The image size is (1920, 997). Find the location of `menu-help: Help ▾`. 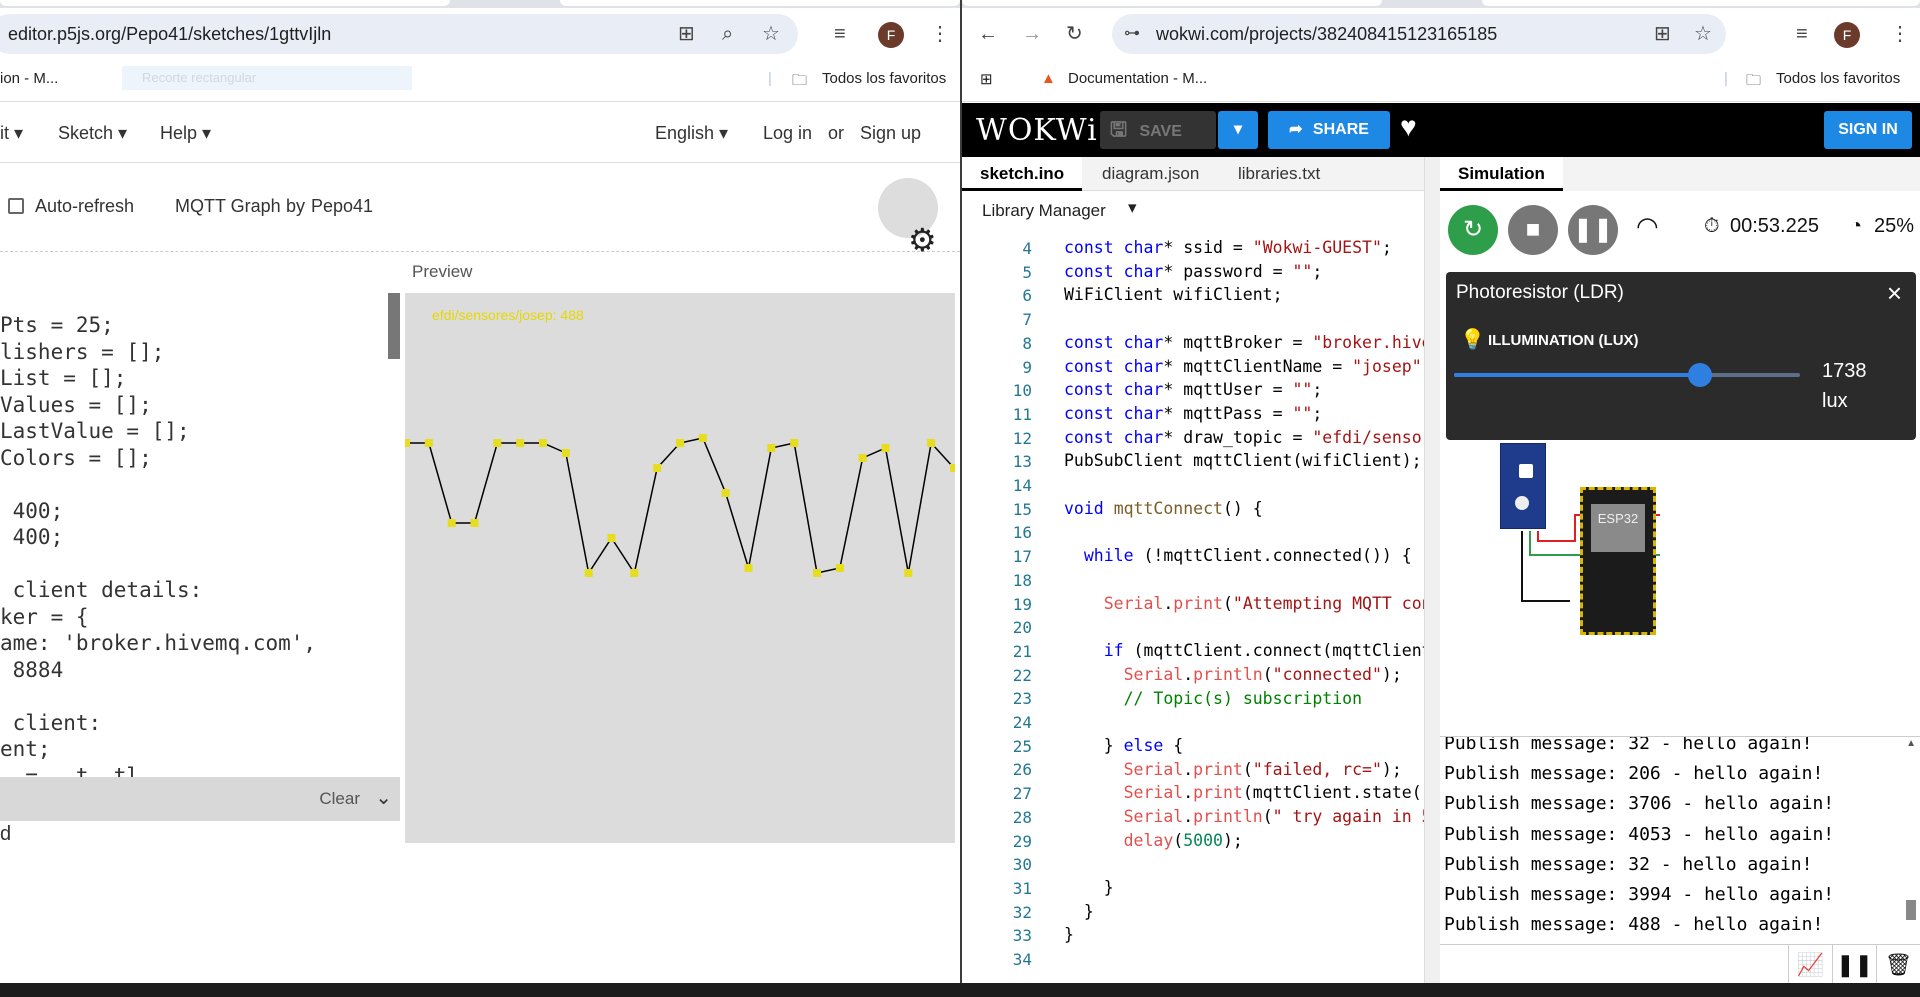

menu-help: Help ▾ is located at coordinates (185, 133).